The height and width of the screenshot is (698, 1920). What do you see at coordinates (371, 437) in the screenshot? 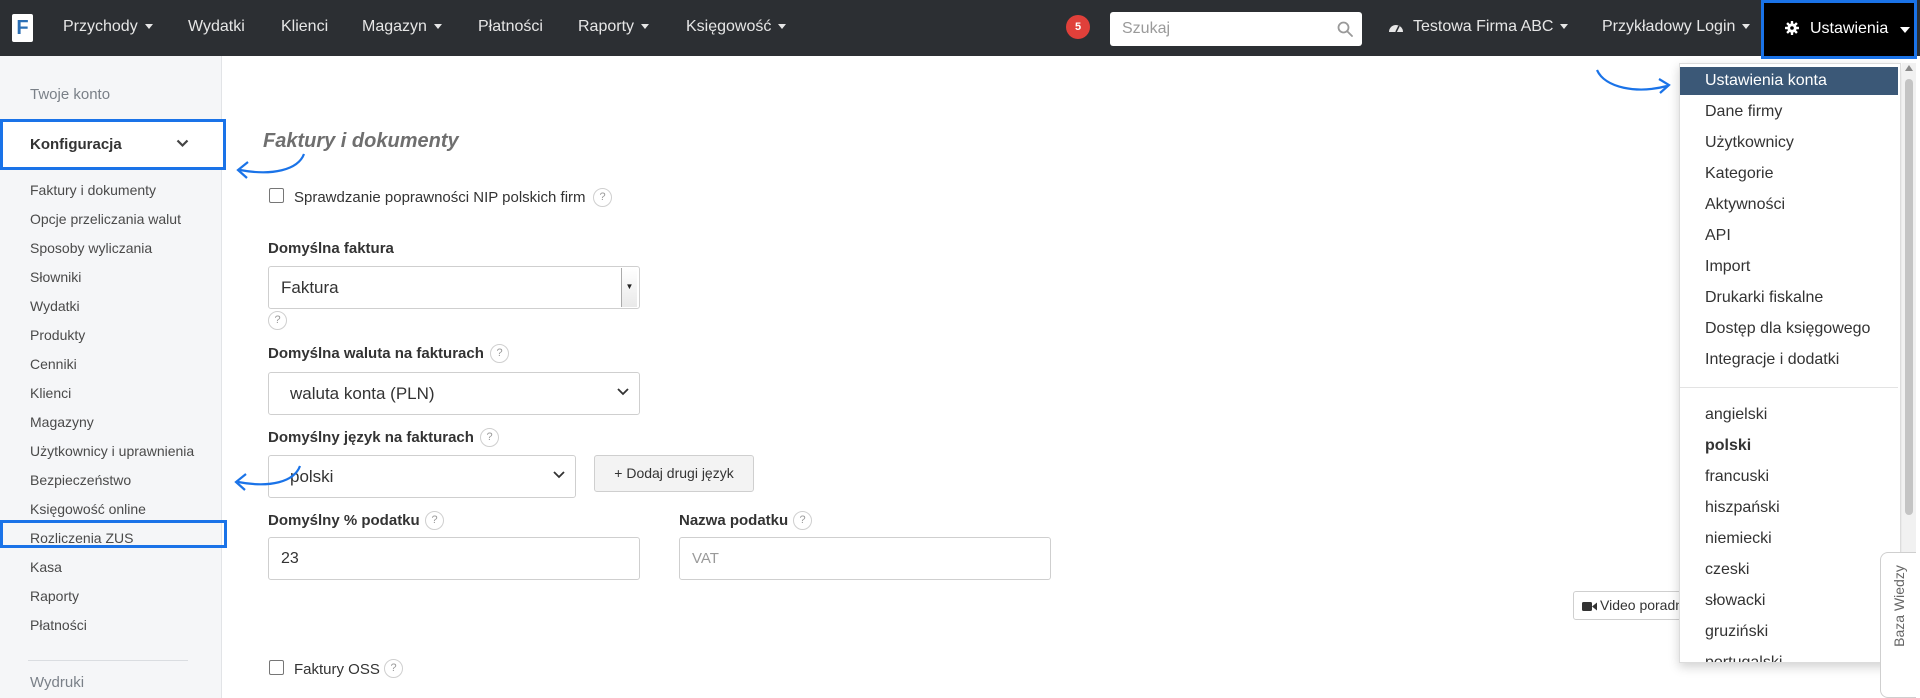
I see `default-language-label: Domyślny język na fakturach` at bounding box center [371, 437].